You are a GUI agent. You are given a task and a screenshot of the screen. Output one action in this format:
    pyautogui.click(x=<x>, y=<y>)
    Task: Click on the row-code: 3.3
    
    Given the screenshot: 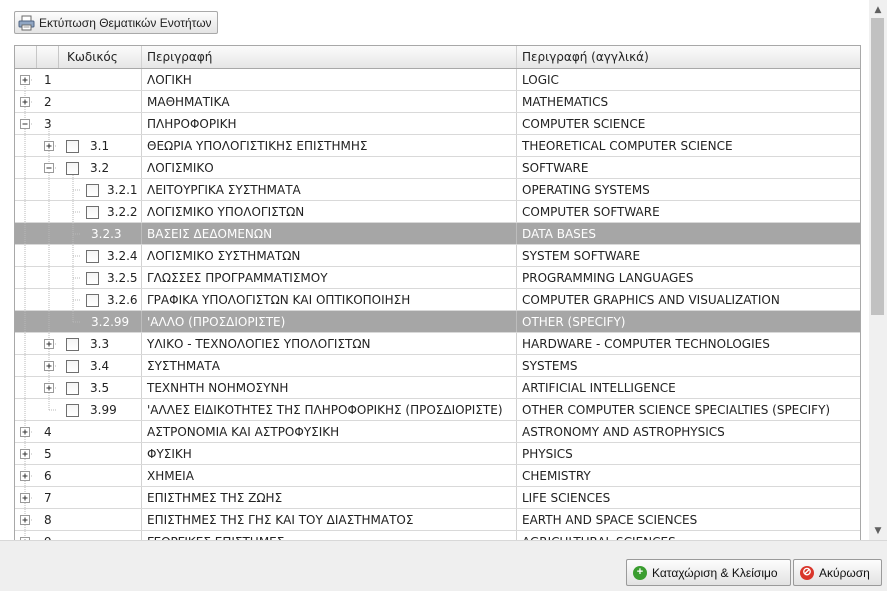 What is the action you would take?
    pyautogui.click(x=100, y=343)
    